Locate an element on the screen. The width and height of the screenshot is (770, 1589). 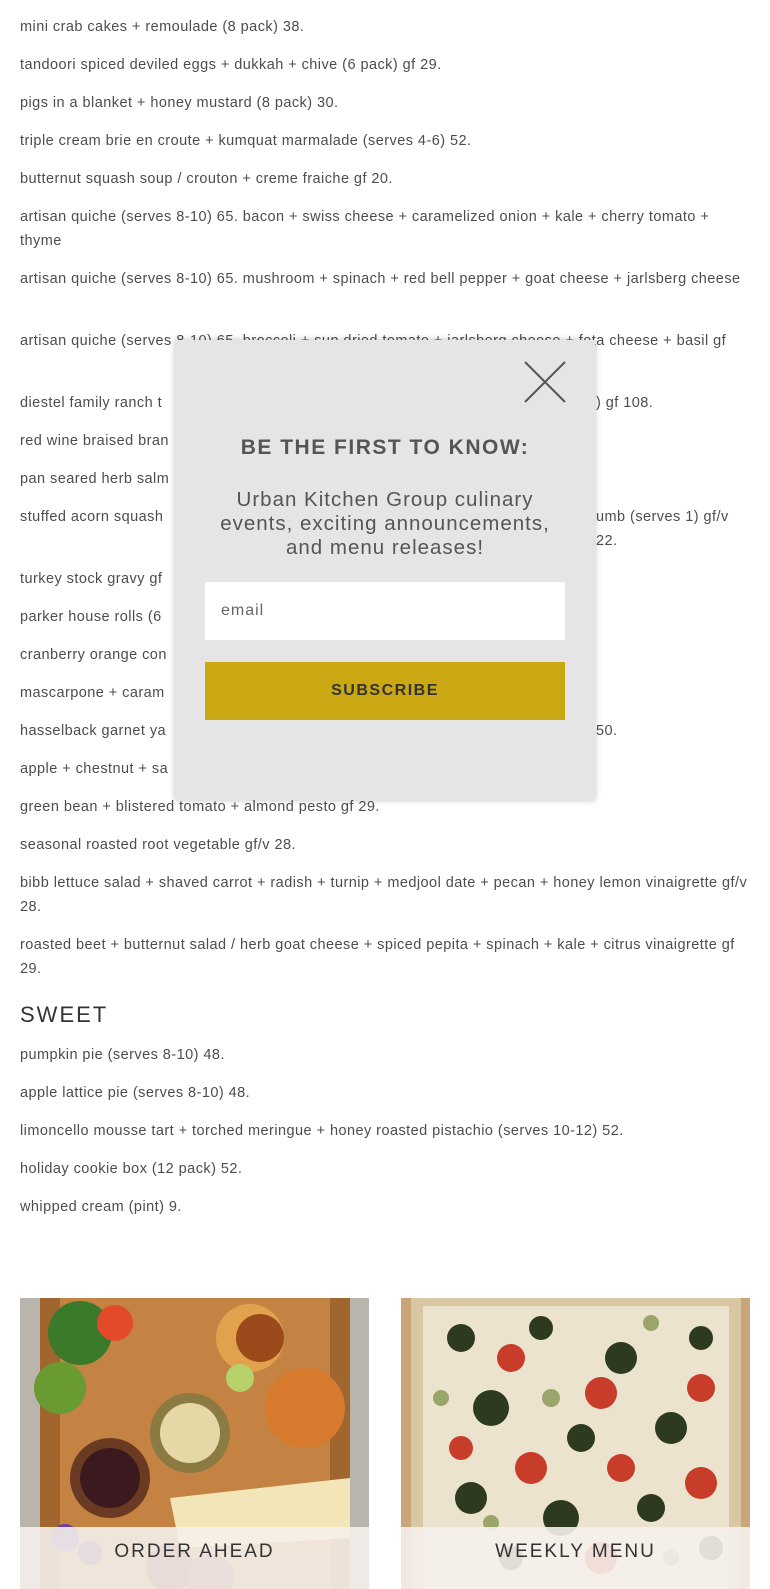
menu-item: parker house rolls (6 is located at coordinates (91, 617).